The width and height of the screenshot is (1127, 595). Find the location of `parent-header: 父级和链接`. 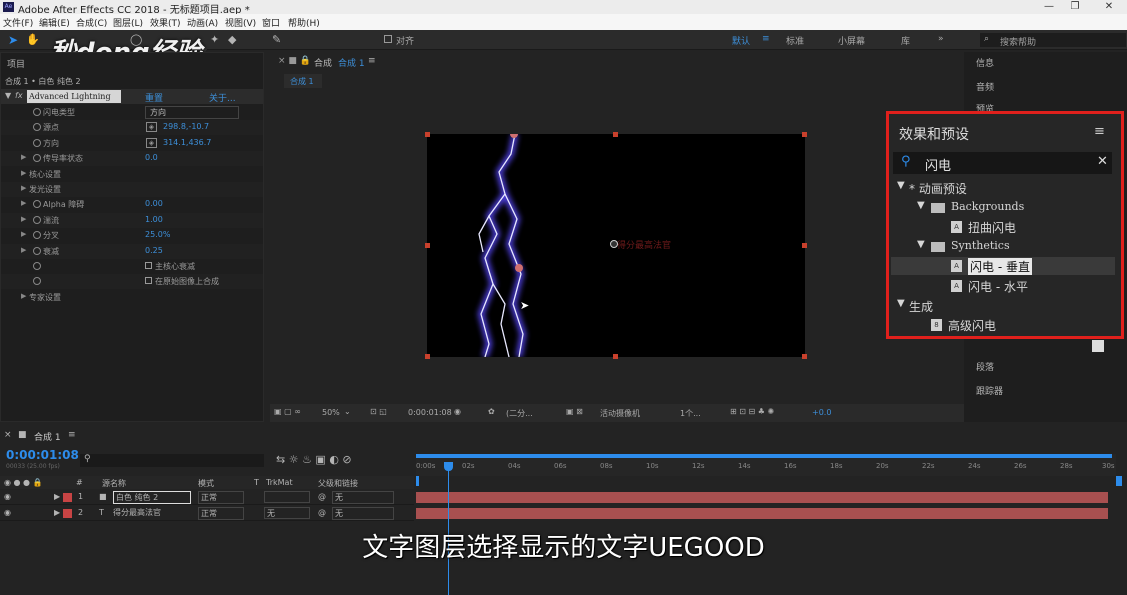

parent-header: 父级和链接 is located at coordinates (338, 483).